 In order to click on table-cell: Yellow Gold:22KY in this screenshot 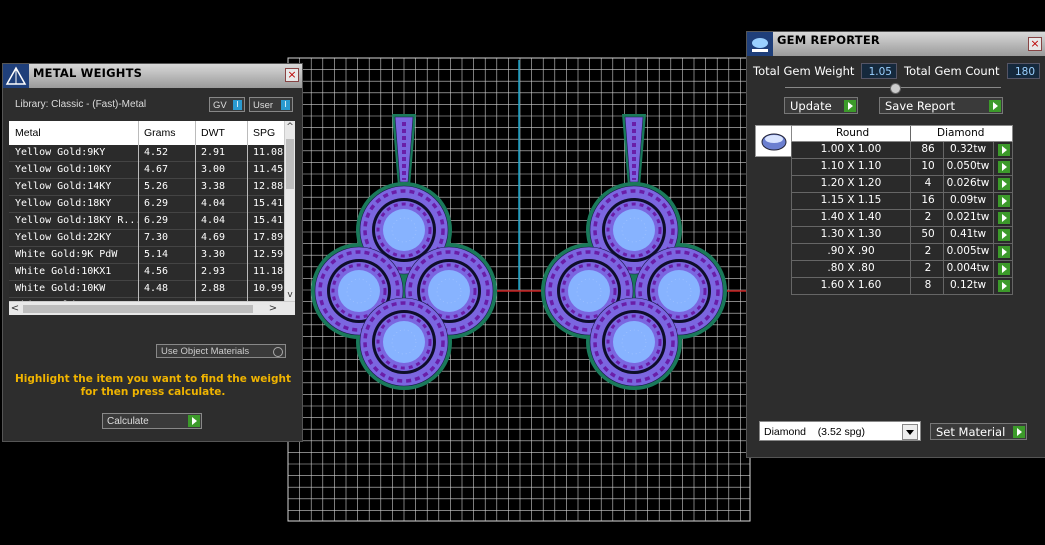, I will do `click(63, 237)`.